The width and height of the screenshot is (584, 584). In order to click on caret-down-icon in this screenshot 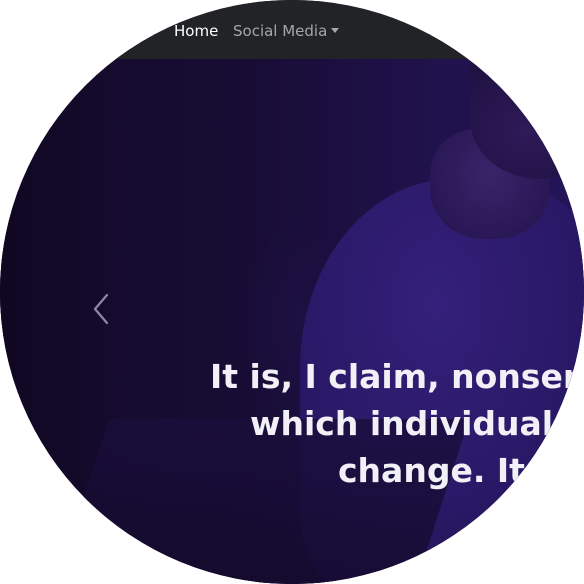, I will do `click(335, 30)`.